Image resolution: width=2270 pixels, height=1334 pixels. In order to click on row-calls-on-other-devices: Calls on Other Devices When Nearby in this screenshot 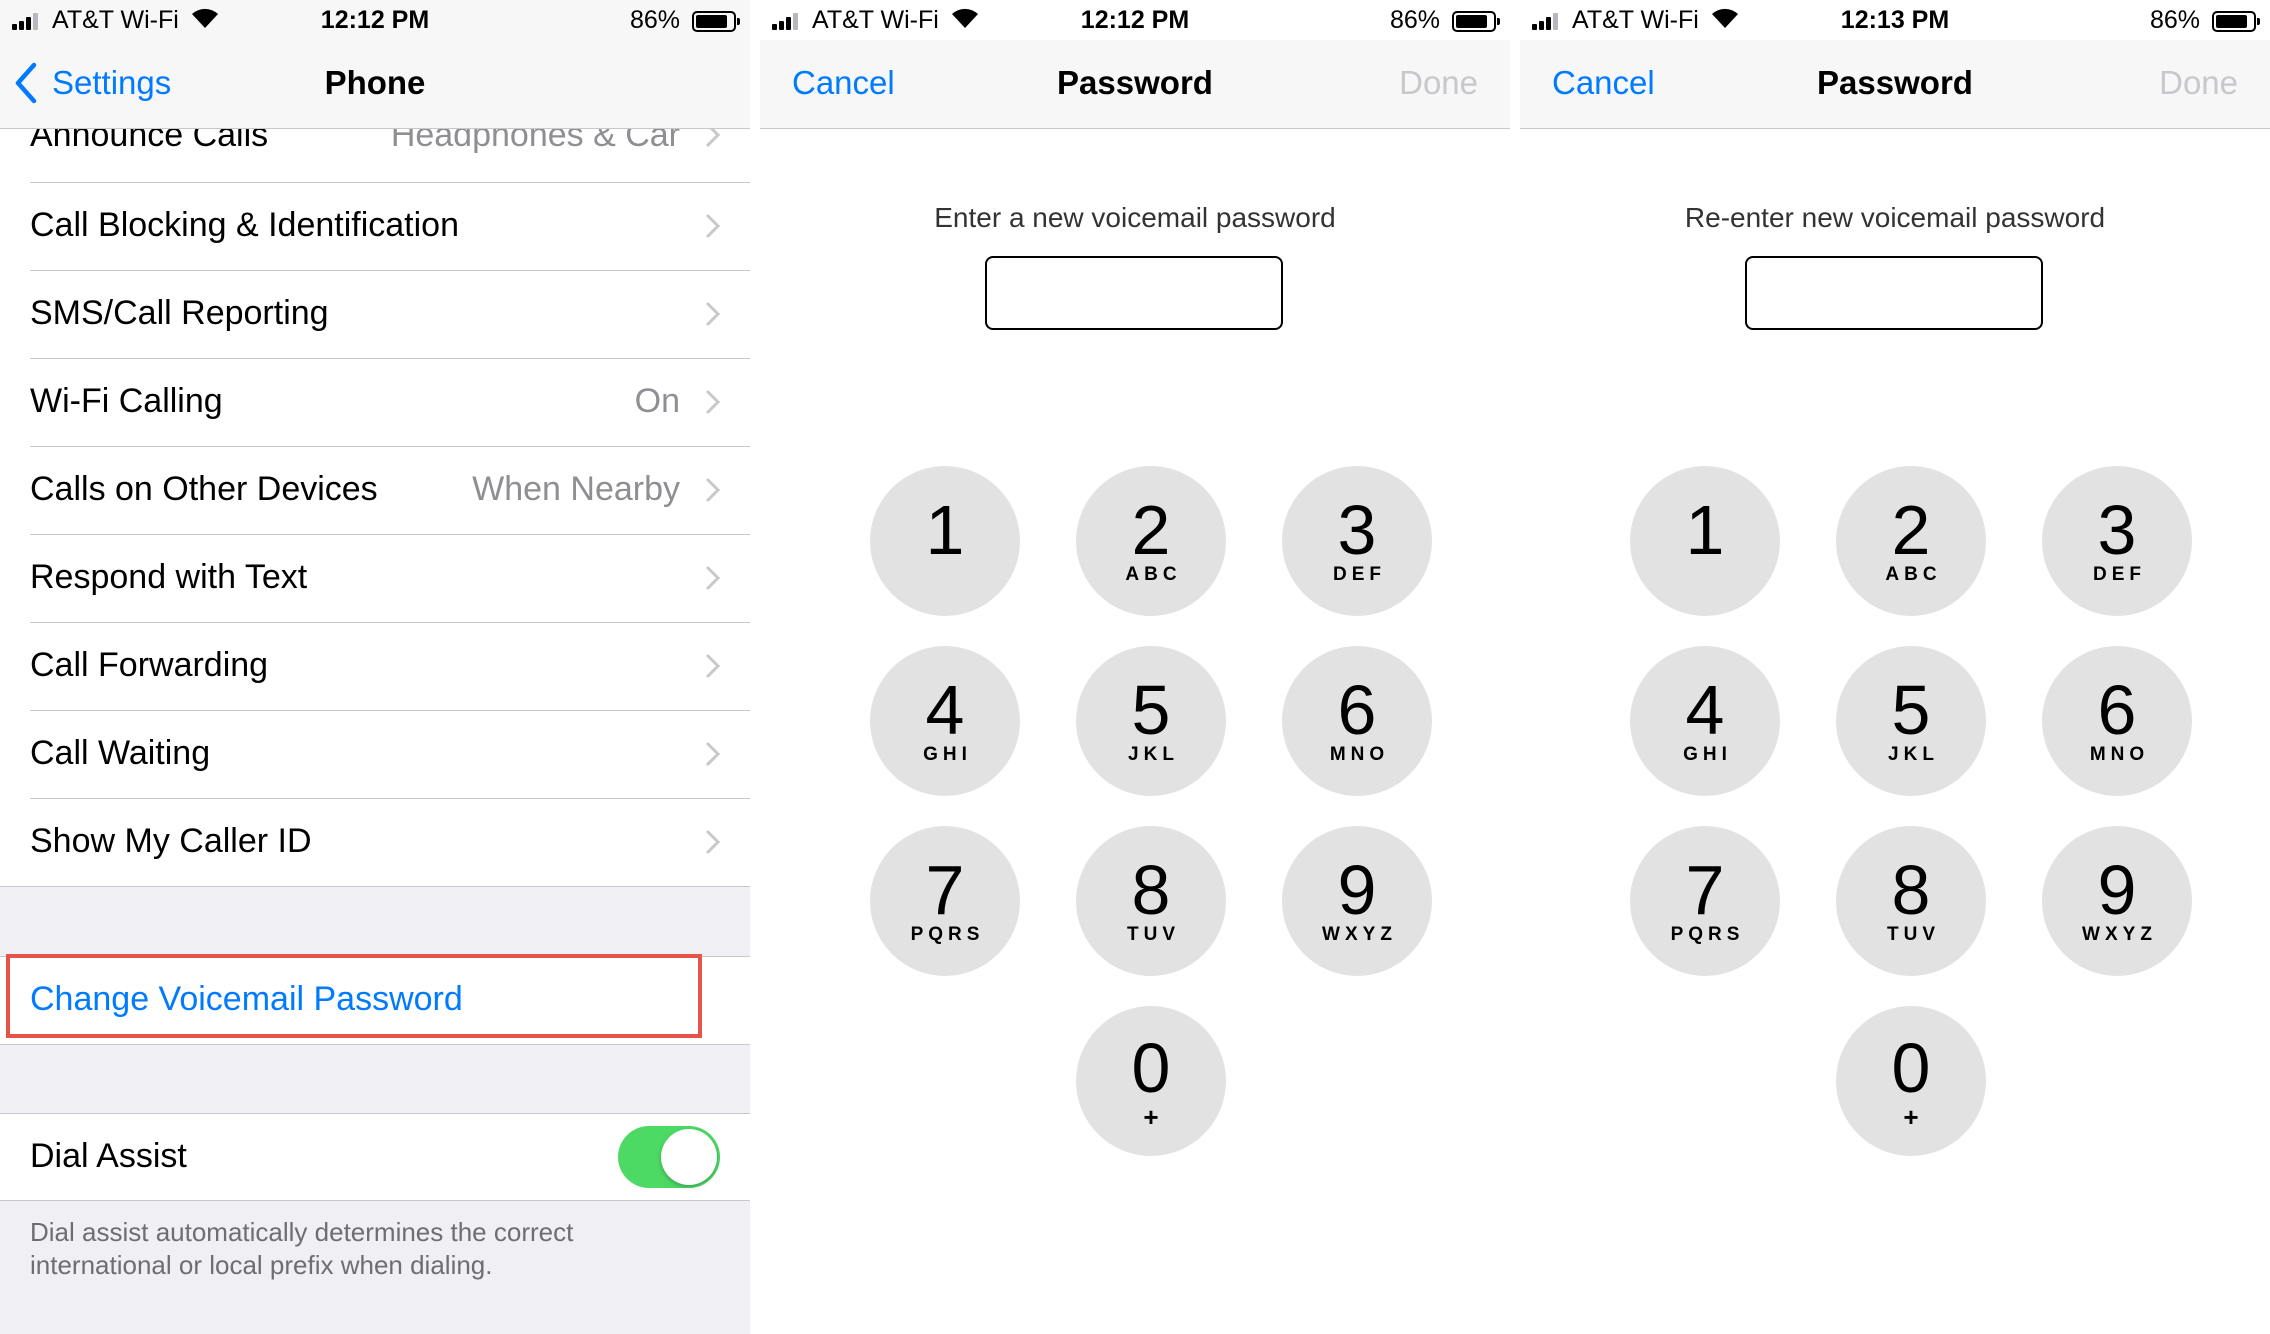, I will do `click(375, 491)`.